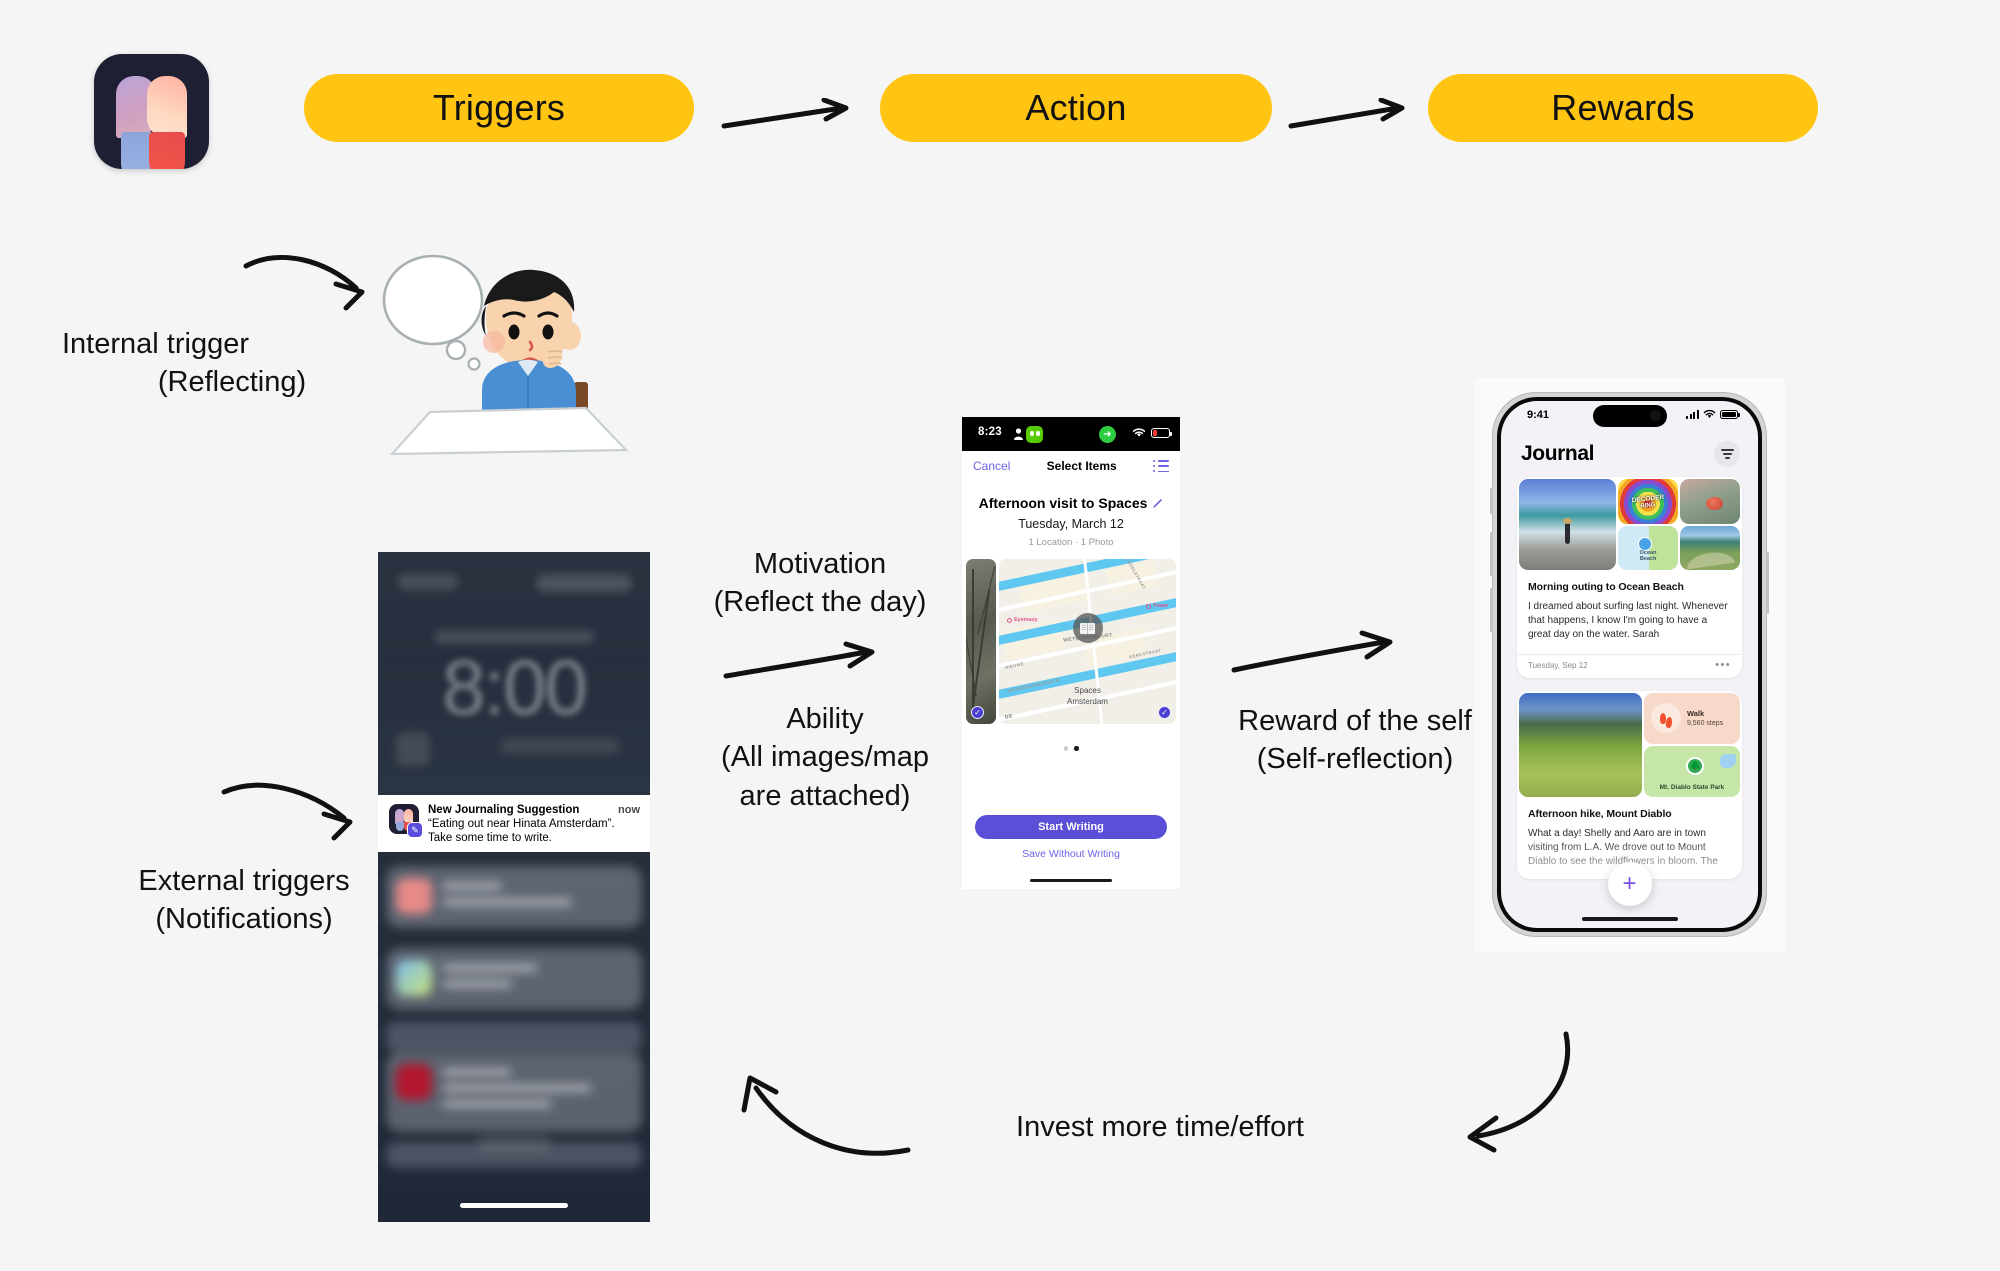  What do you see at coordinates (1491, 554) in the screenshot?
I see `volume-up-button` at bounding box center [1491, 554].